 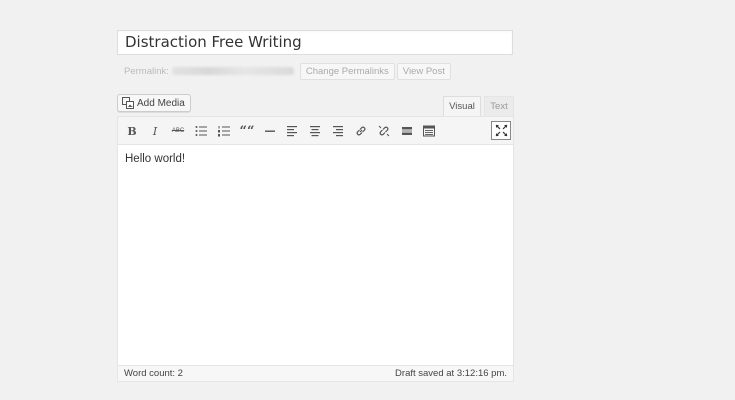 What do you see at coordinates (347, 71) in the screenshot?
I see `change-permalinks-button: Change Permalinks` at bounding box center [347, 71].